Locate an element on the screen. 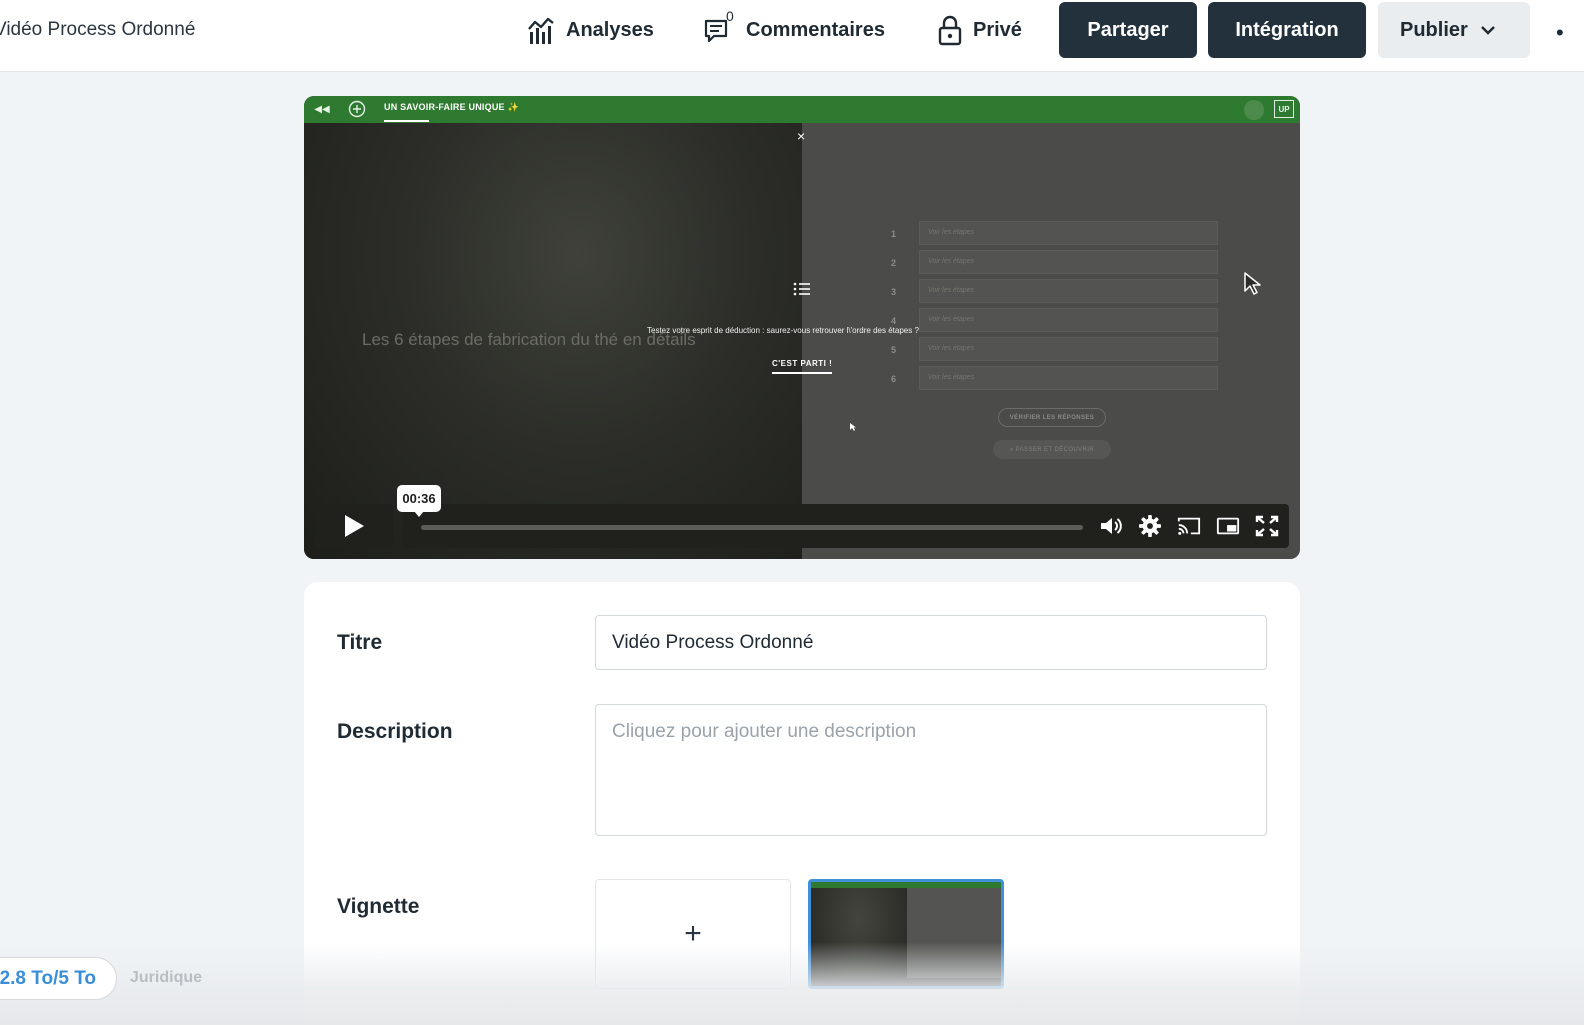 The height and width of the screenshot is (1025, 1584). list-icon is located at coordinates (801, 289).